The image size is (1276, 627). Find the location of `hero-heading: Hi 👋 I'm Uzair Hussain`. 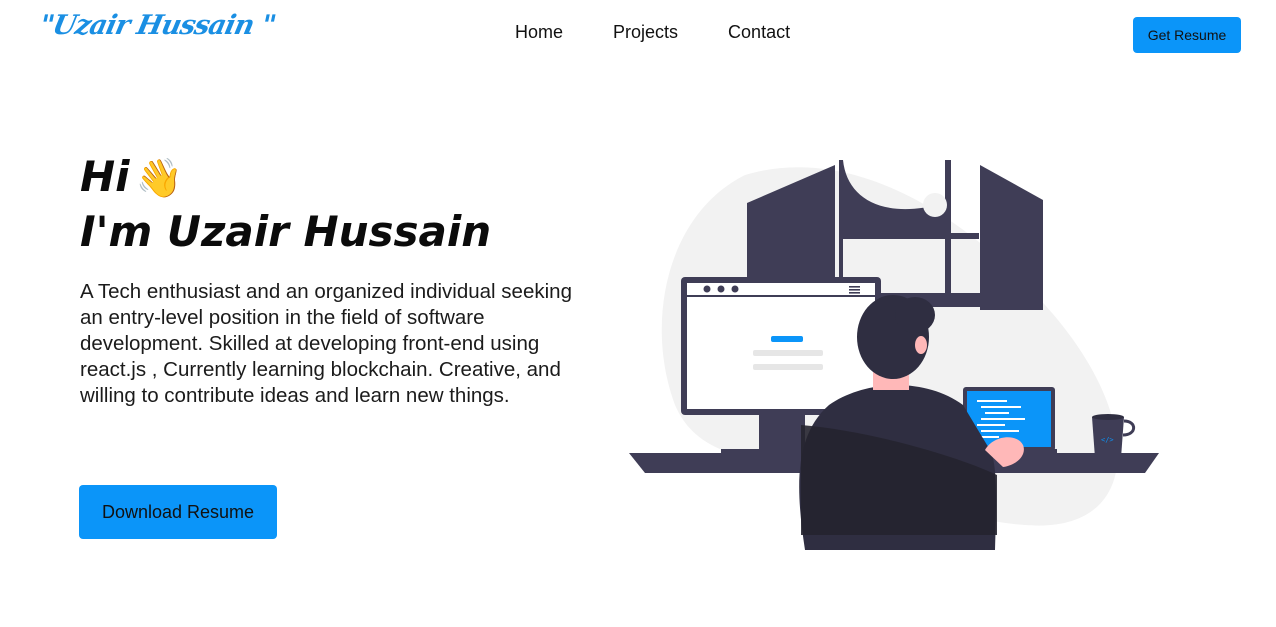

hero-heading: Hi 👋 I'm Uzair Hussain is located at coordinates (285, 204).